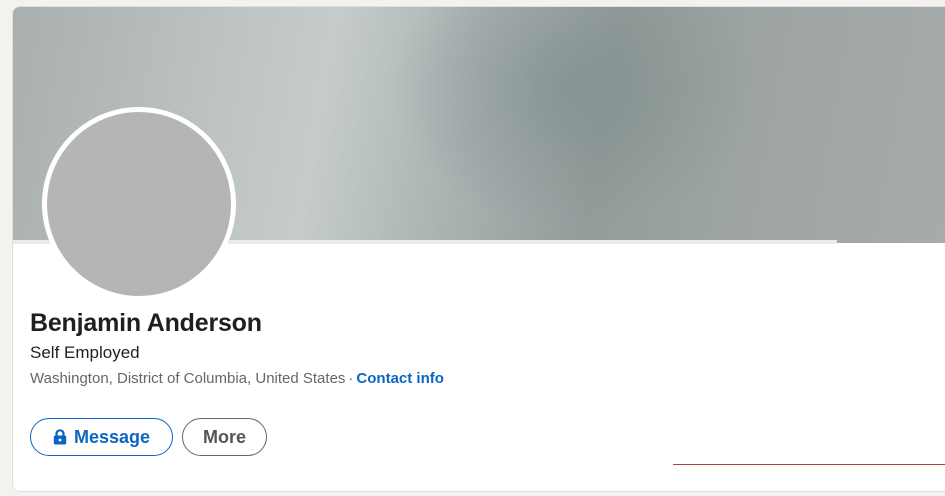  I want to click on more-button: More, so click(224, 437).